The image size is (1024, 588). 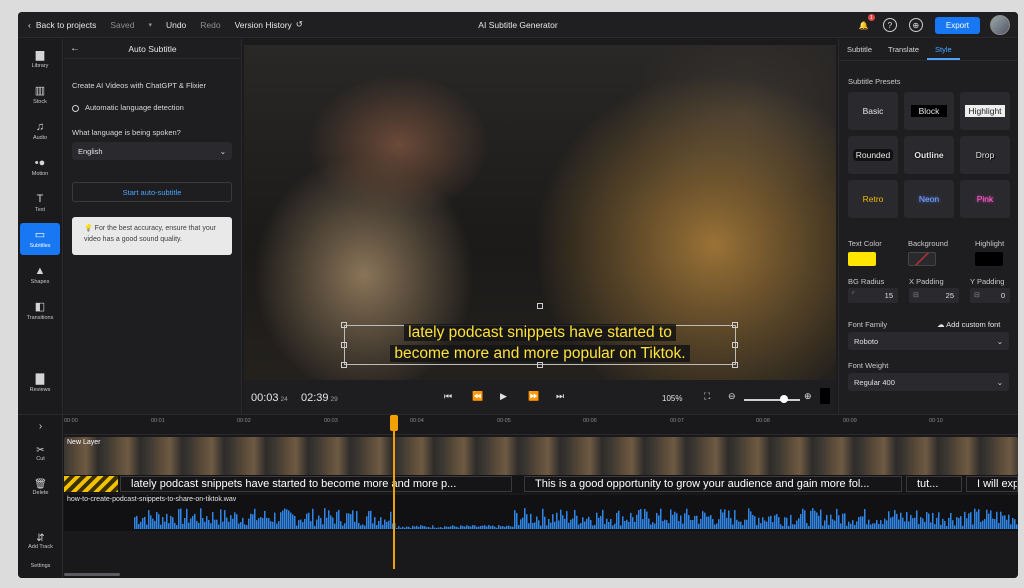 I want to click on cloud-upload-icon: ☁, so click(x=941, y=324).